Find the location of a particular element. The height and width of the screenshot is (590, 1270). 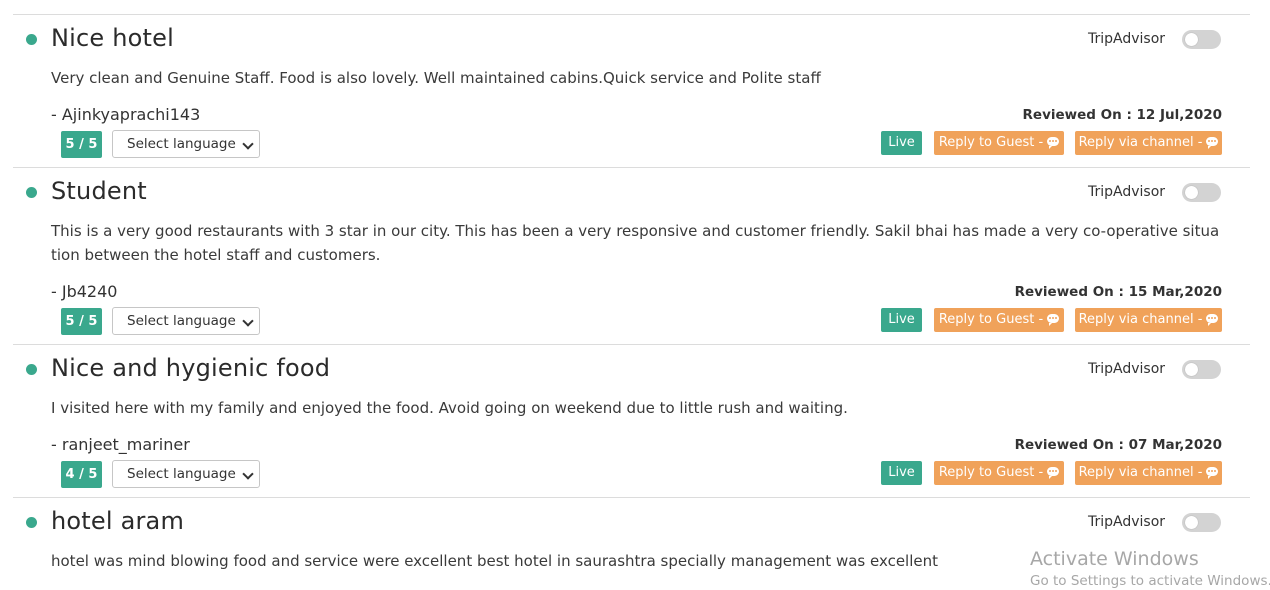

review-author: - ranjeet_mariner is located at coordinates (120, 444).